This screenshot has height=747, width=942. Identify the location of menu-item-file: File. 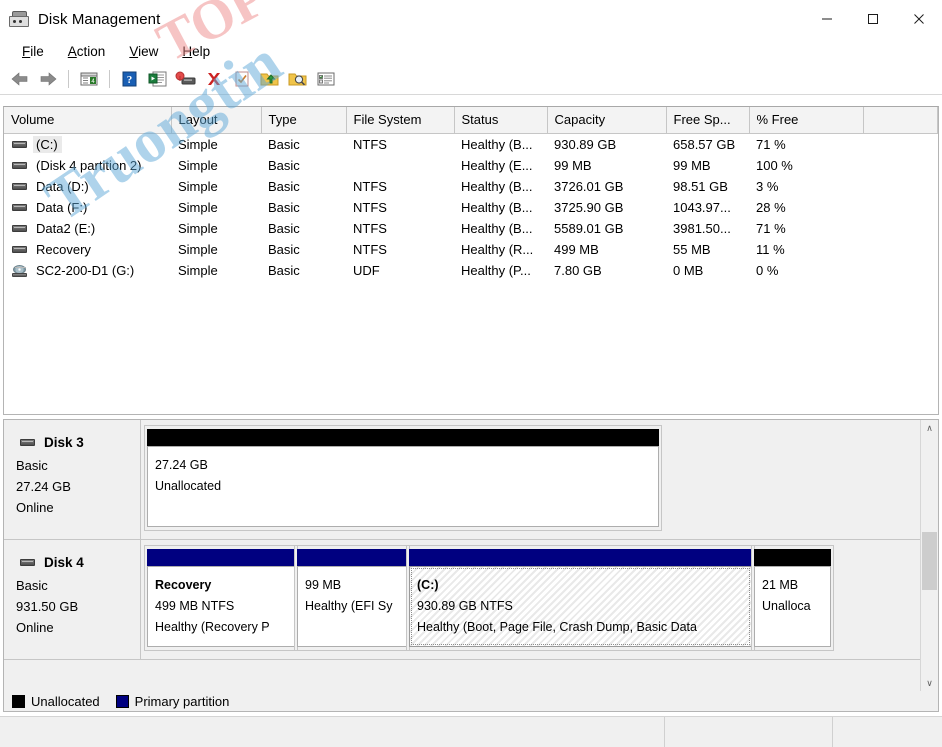
(33, 51).